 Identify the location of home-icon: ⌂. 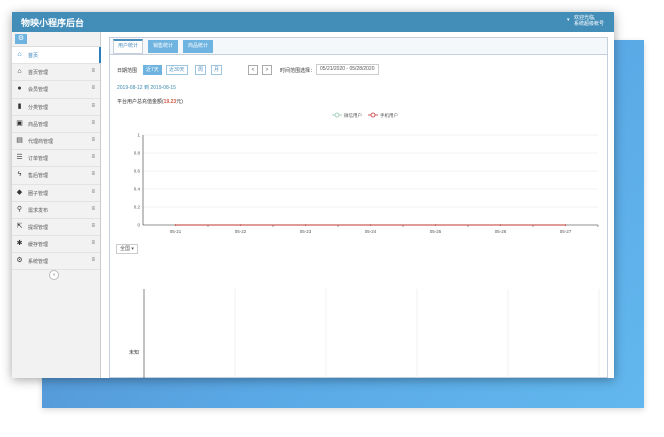
(19, 72).